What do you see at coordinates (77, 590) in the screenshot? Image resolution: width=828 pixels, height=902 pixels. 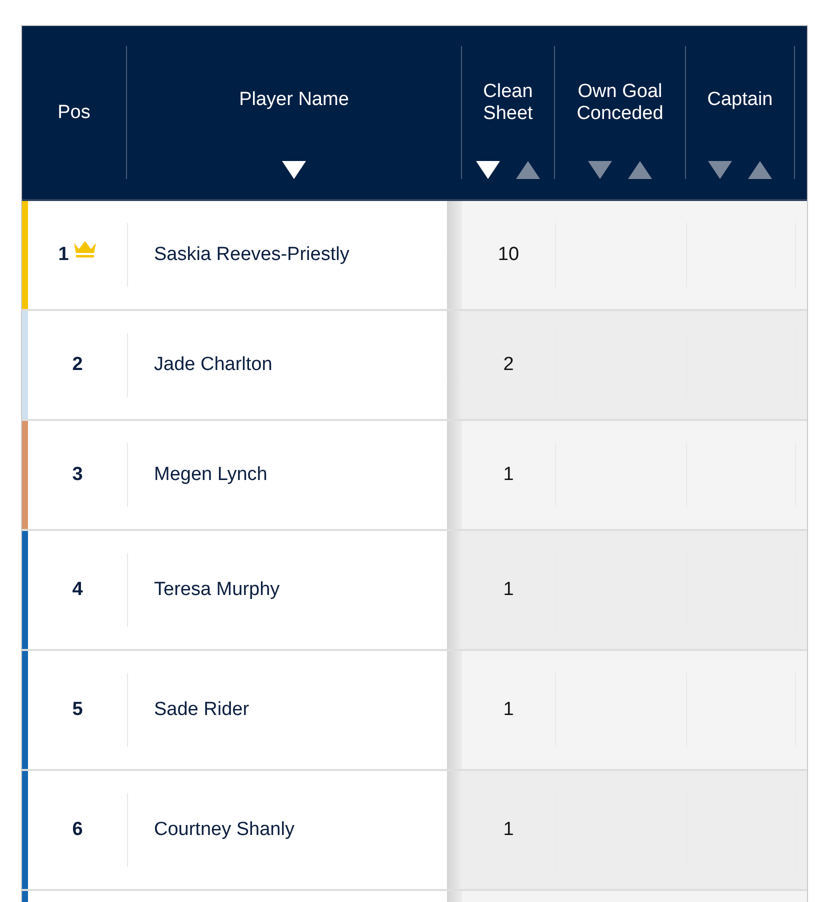 I see `position-number: 4` at bounding box center [77, 590].